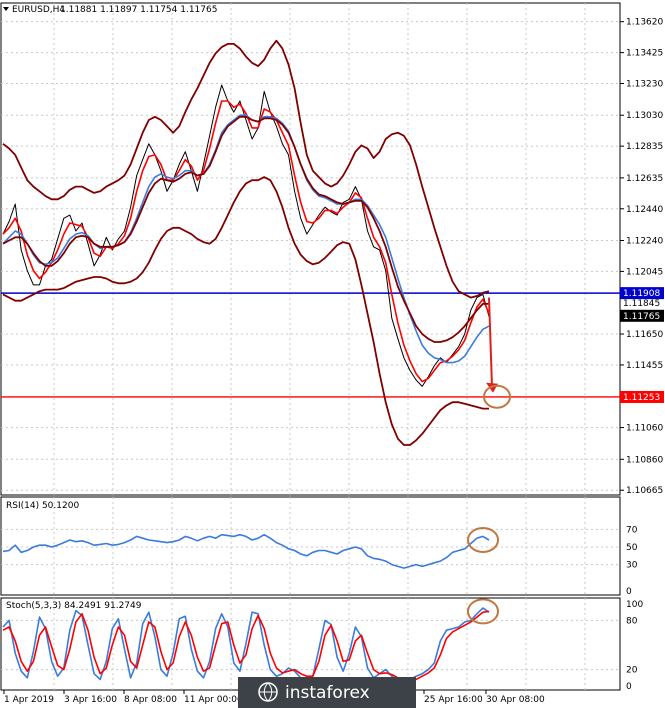  I want to click on x-tick-label: 30 Apr 08:00, so click(515, 700).